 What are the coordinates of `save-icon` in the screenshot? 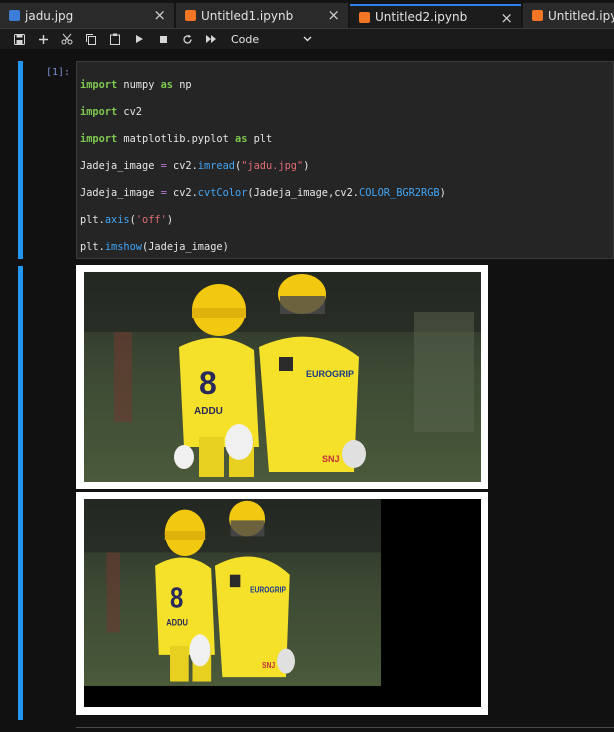 It's located at (19, 39).